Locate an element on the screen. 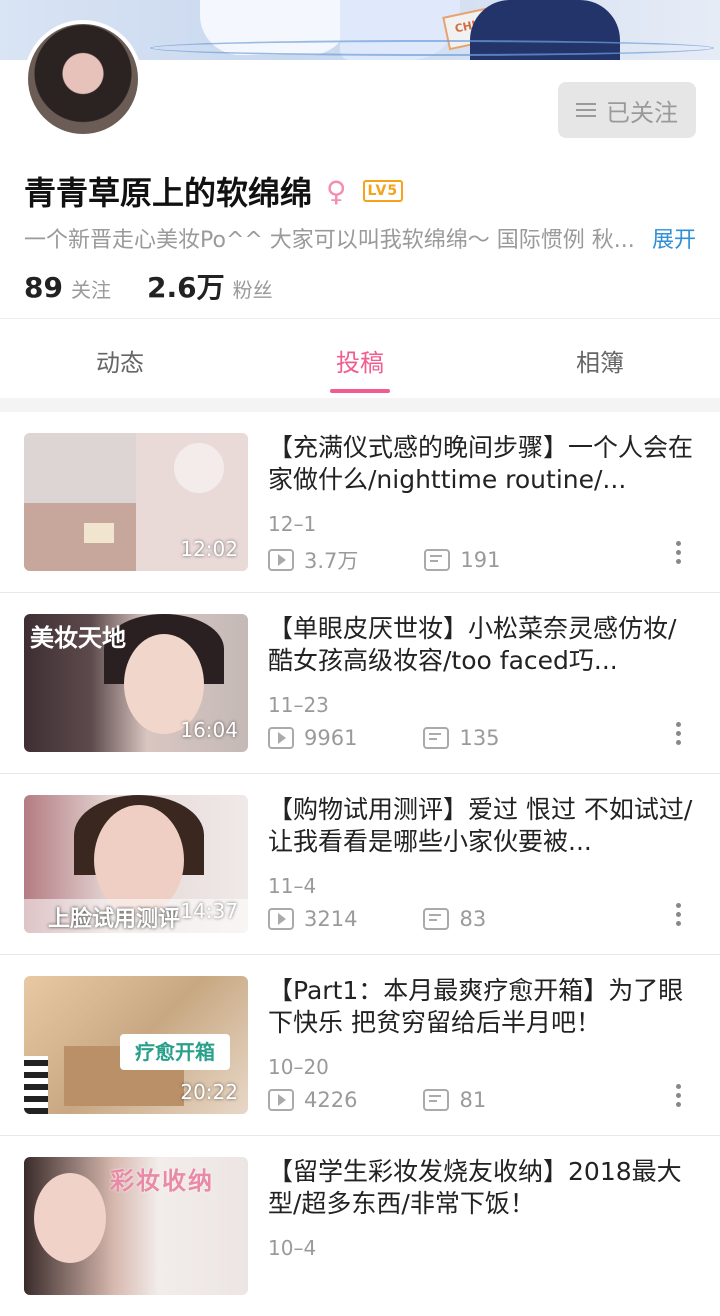 The height and width of the screenshot is (1316, 720). following-label: 关注 is located at coordinates (91, 288).